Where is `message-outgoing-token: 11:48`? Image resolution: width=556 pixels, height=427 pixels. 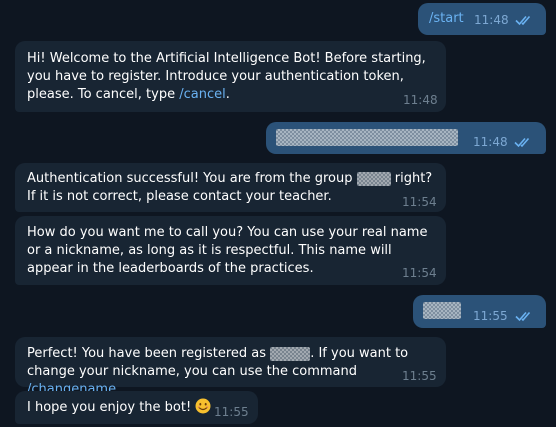
message-outgoing-token: 11:48 is located at coordinates (406, 138).